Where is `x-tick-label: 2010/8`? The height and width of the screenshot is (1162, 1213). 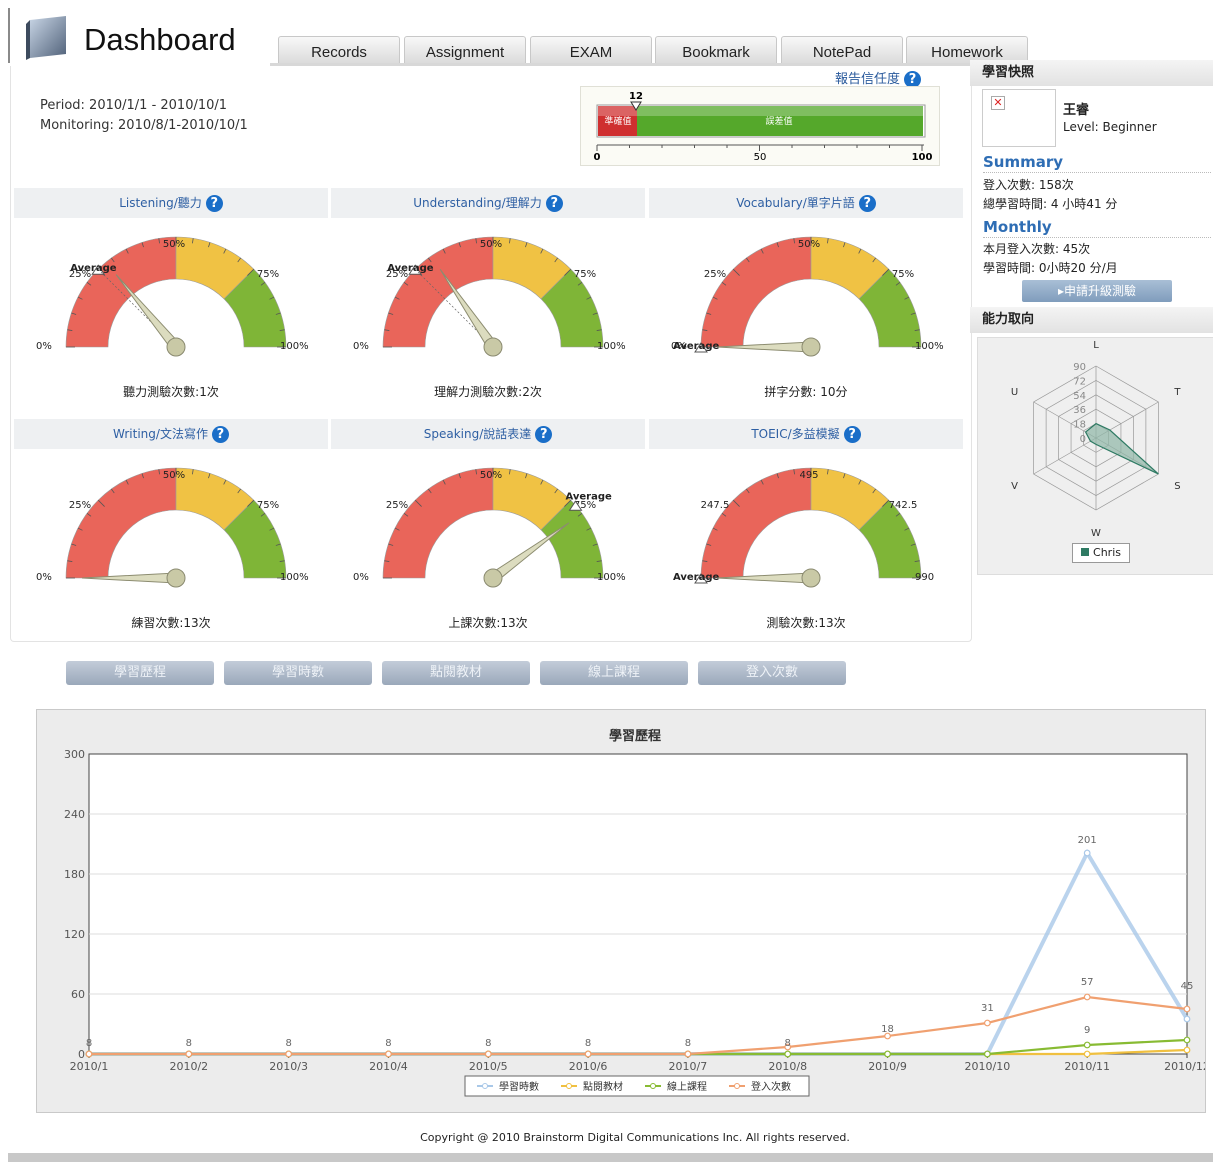 x-tick-label: 2010/8 is located at coordinates (787, 1066).